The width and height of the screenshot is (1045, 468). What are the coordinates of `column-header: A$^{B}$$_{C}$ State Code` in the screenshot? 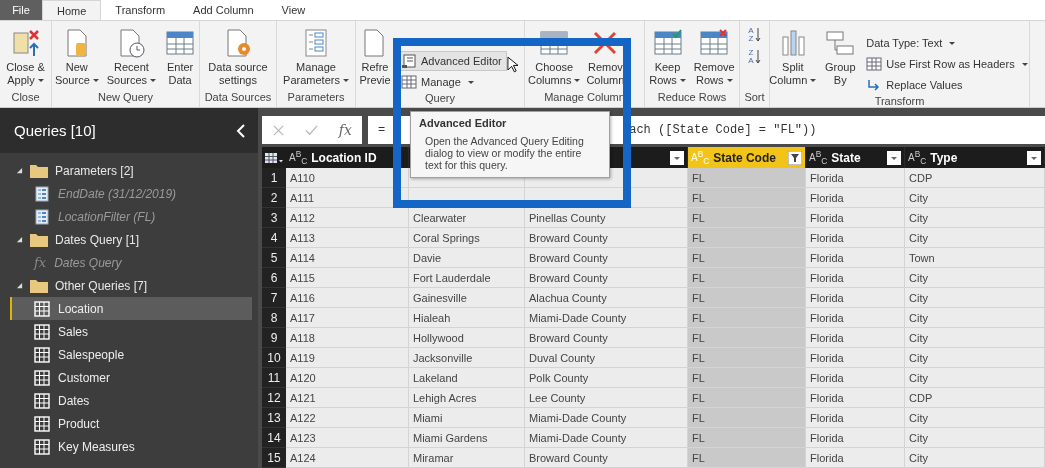 It's located at (747, 157).